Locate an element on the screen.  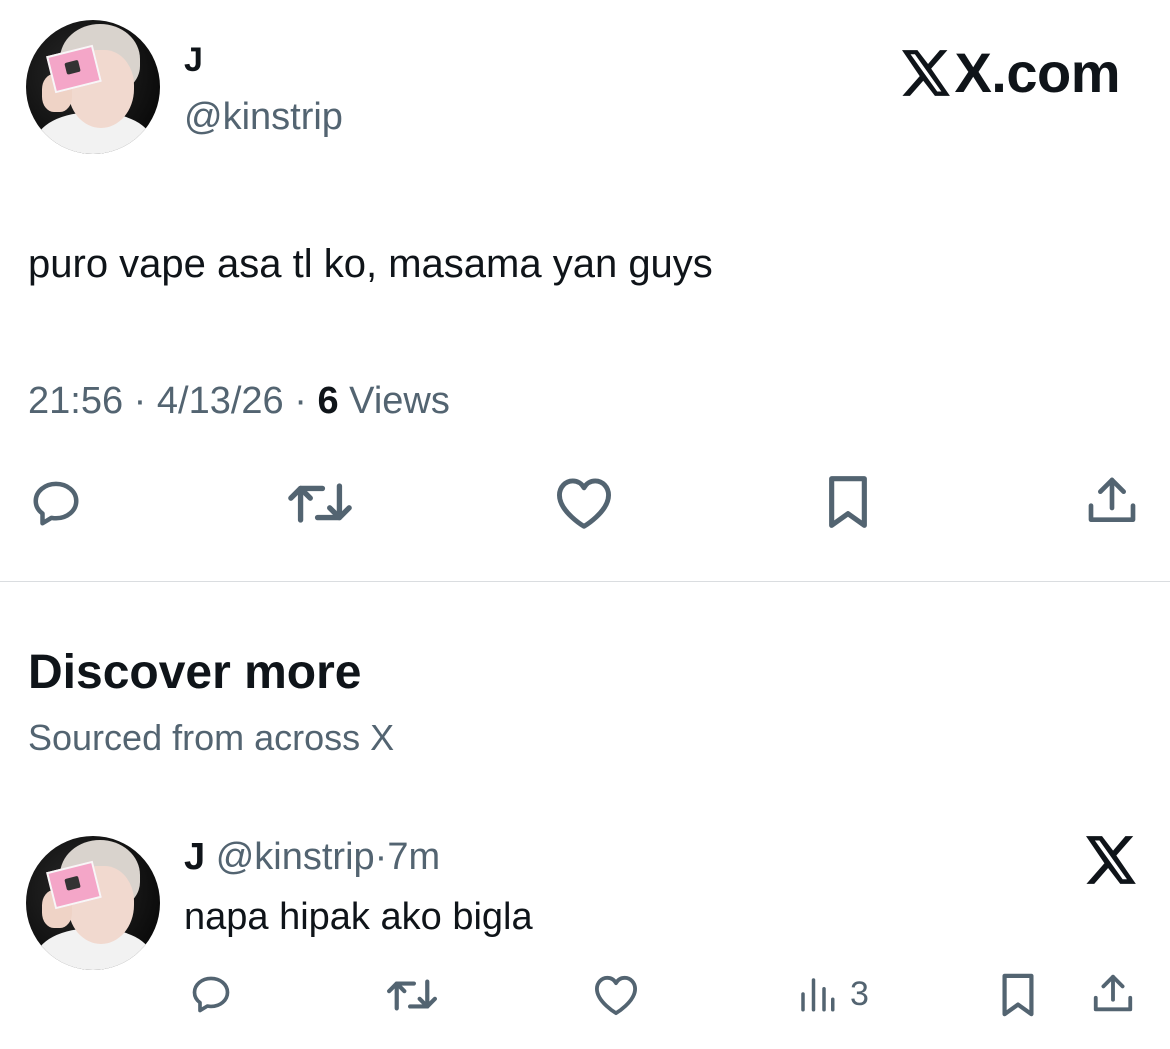
author-name: J is located at coordinates (193, 60).